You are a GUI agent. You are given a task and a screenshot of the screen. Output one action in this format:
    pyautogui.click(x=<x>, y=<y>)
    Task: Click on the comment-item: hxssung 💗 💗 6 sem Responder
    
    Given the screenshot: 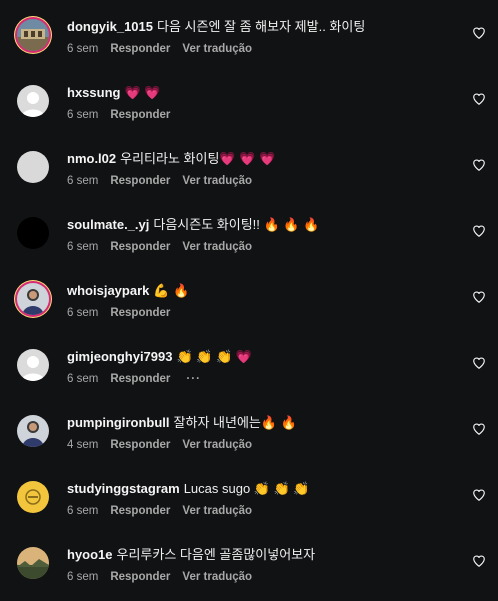 What is the action you would take?
    pyautogui.click(x=249, y=101)
    